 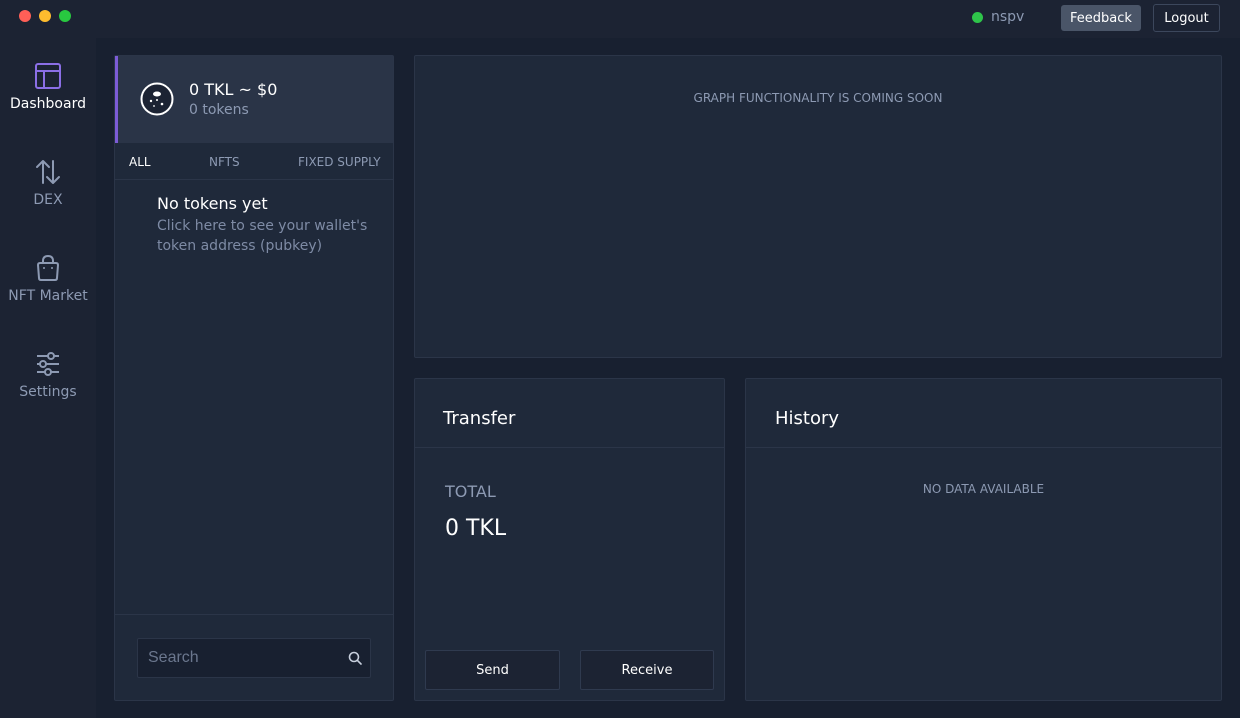 I want to click on token-coin-icon, so click(x=157, y=99).